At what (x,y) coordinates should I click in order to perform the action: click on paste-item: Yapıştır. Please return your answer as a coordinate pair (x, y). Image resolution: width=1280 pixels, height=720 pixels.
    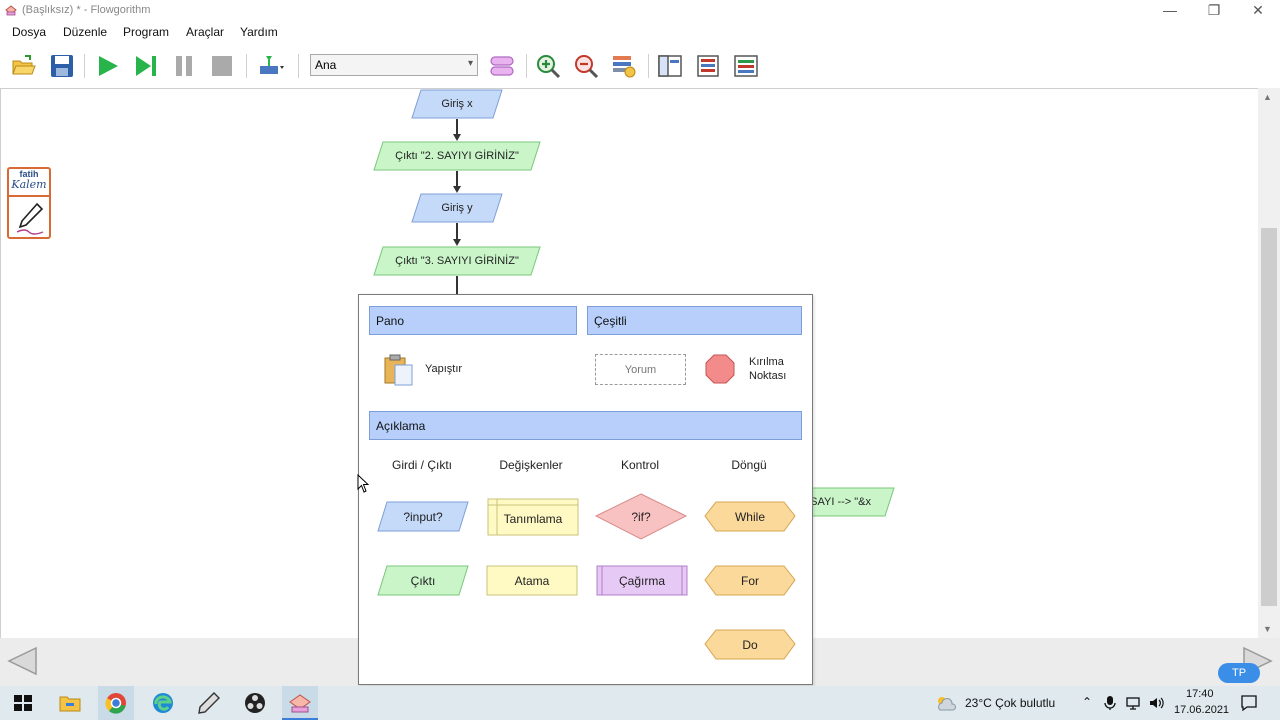
    Looking at the image, I should click on (433, 370).